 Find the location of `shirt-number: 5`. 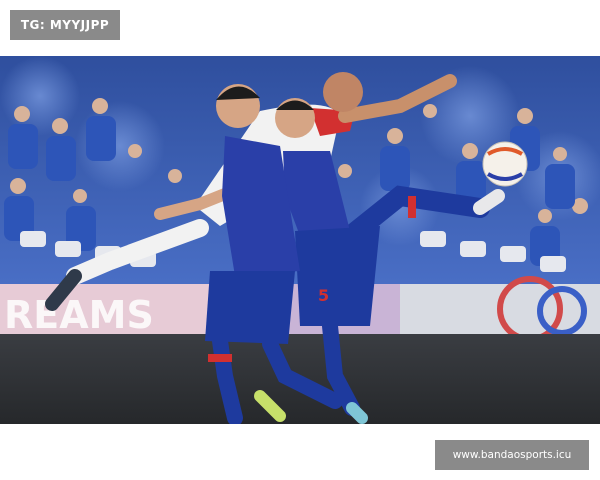

shirt-number: 5 is located at coordinates (323, 295).